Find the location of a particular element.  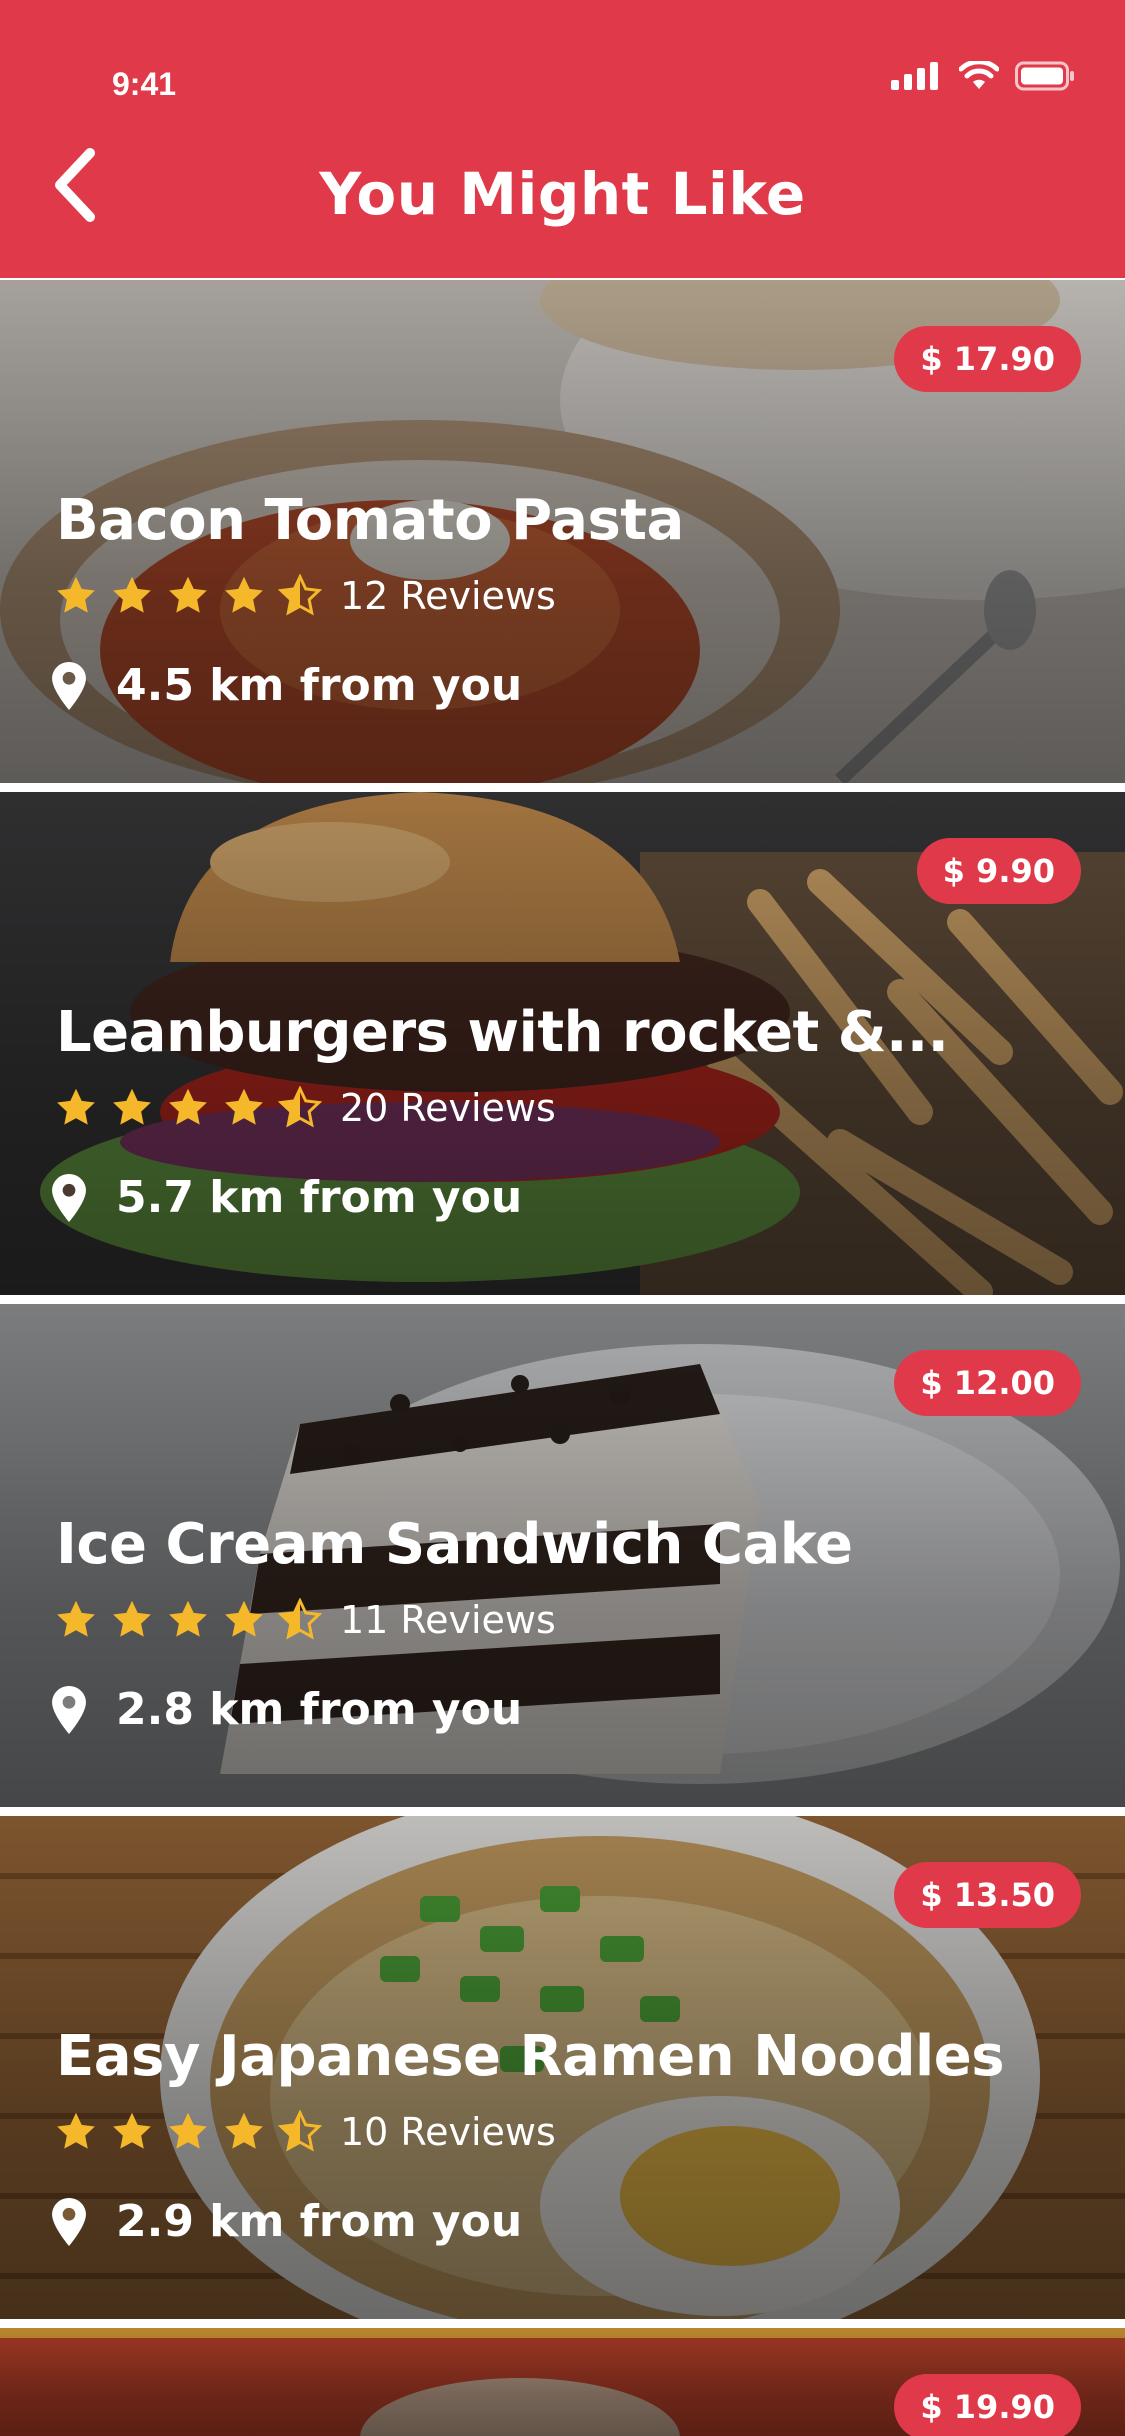

food-name: Ice Cream Sandwich Cake is located at coordinates (454, 1544).